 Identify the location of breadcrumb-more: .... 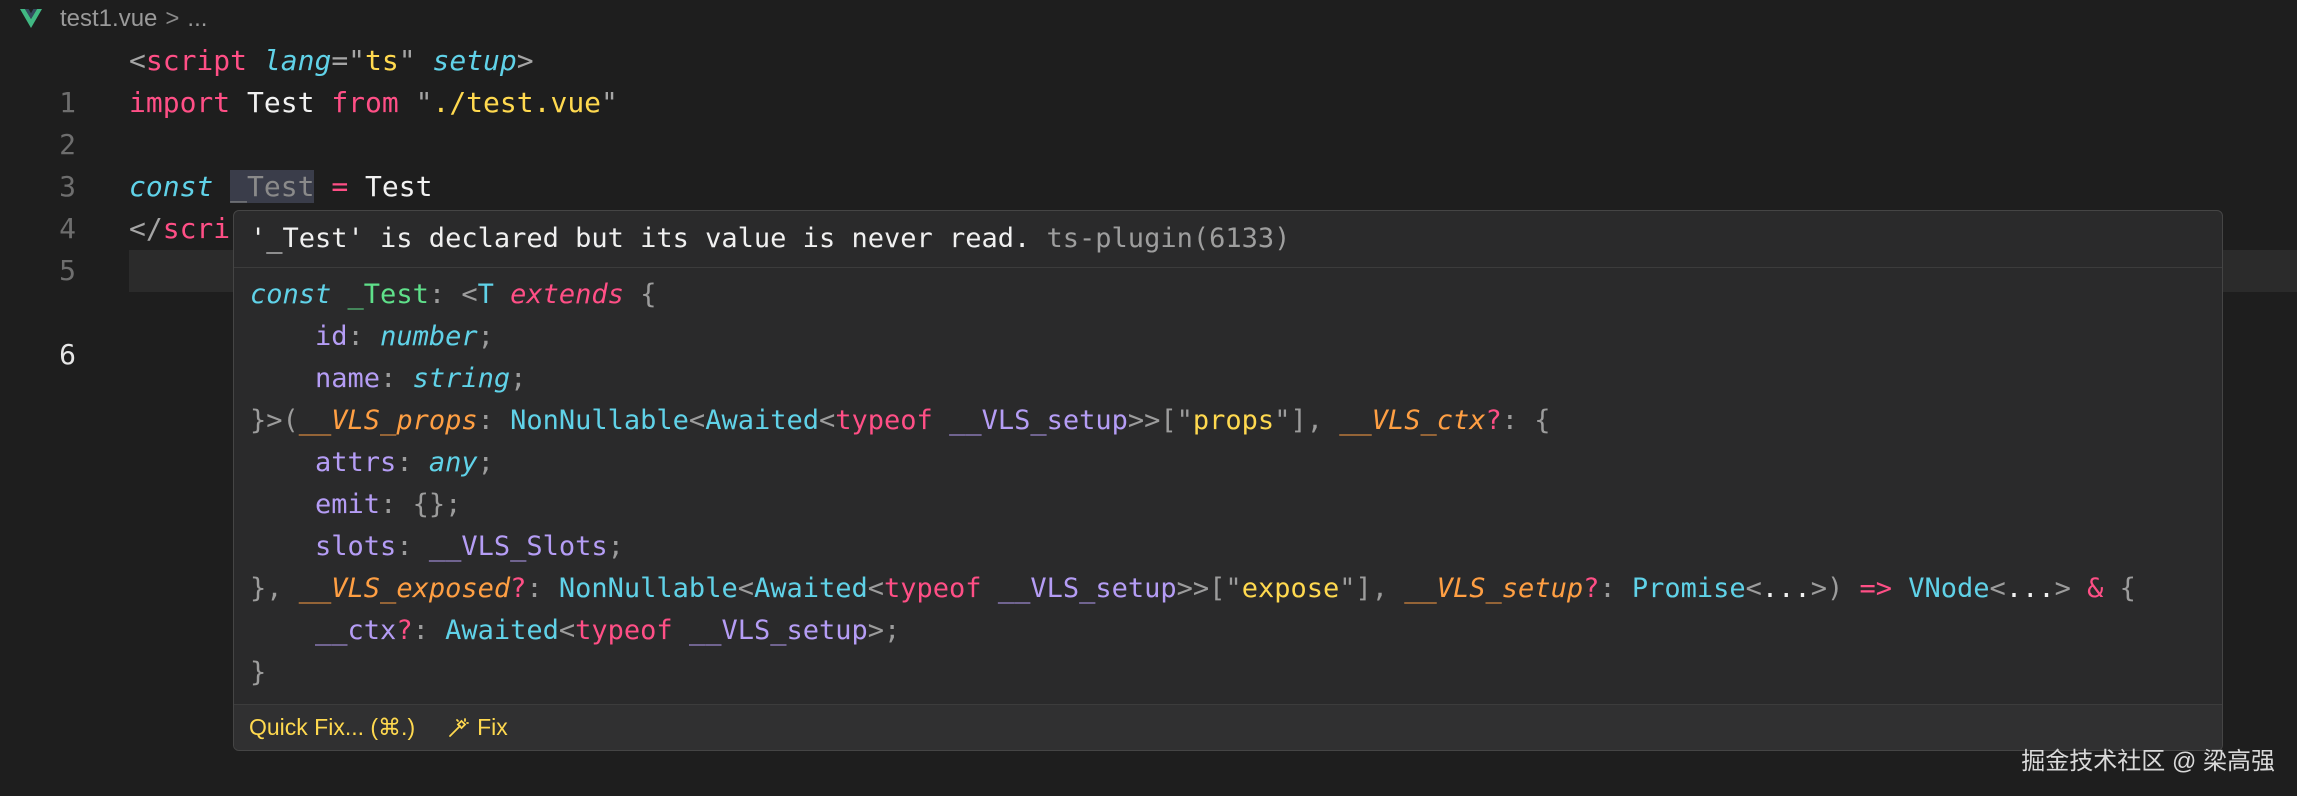
(197, 19).